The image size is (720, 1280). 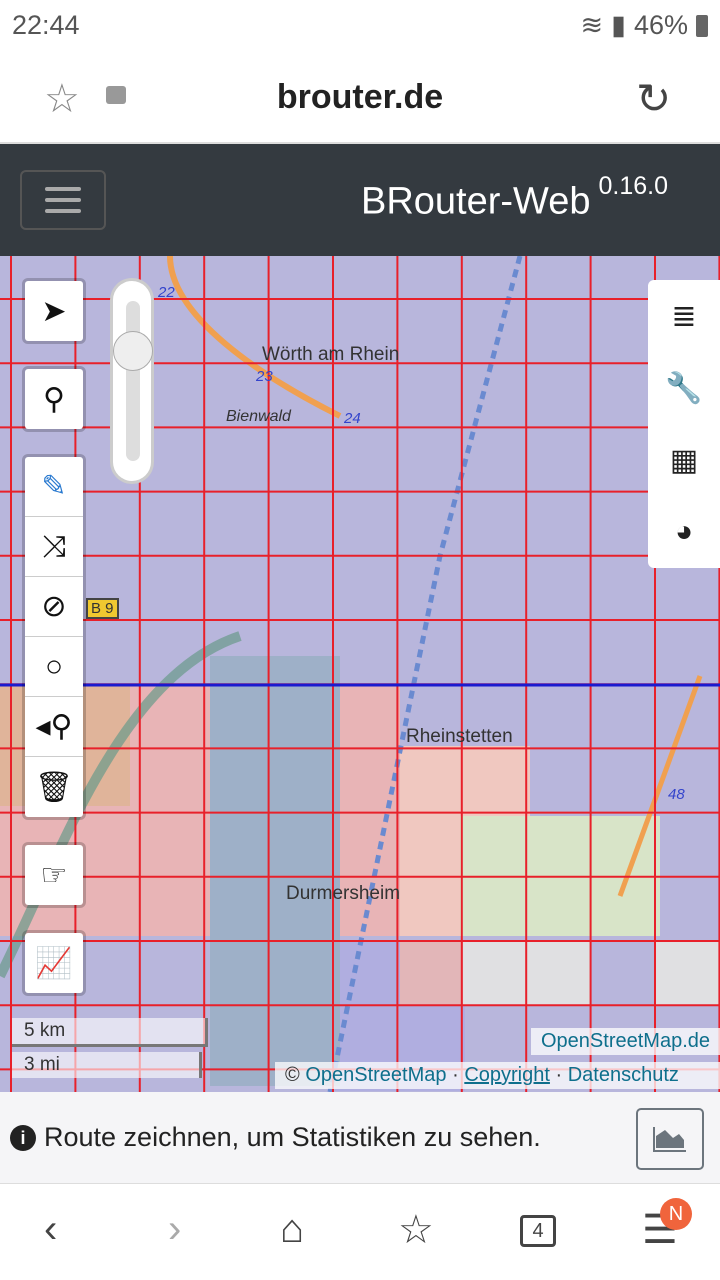 I want to click on road-number: 48, so click(x=676, y=794).